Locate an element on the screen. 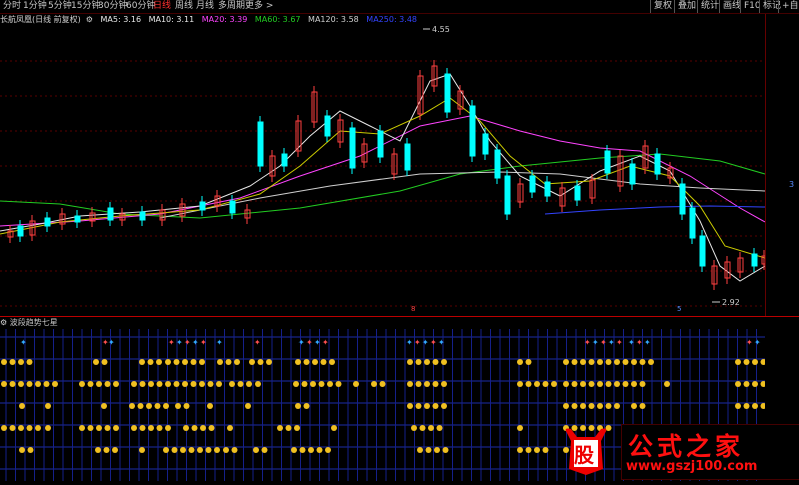 This screenshot has height=485, width=799. overlay-button: 叠加 is located at coordinates (685, 6).